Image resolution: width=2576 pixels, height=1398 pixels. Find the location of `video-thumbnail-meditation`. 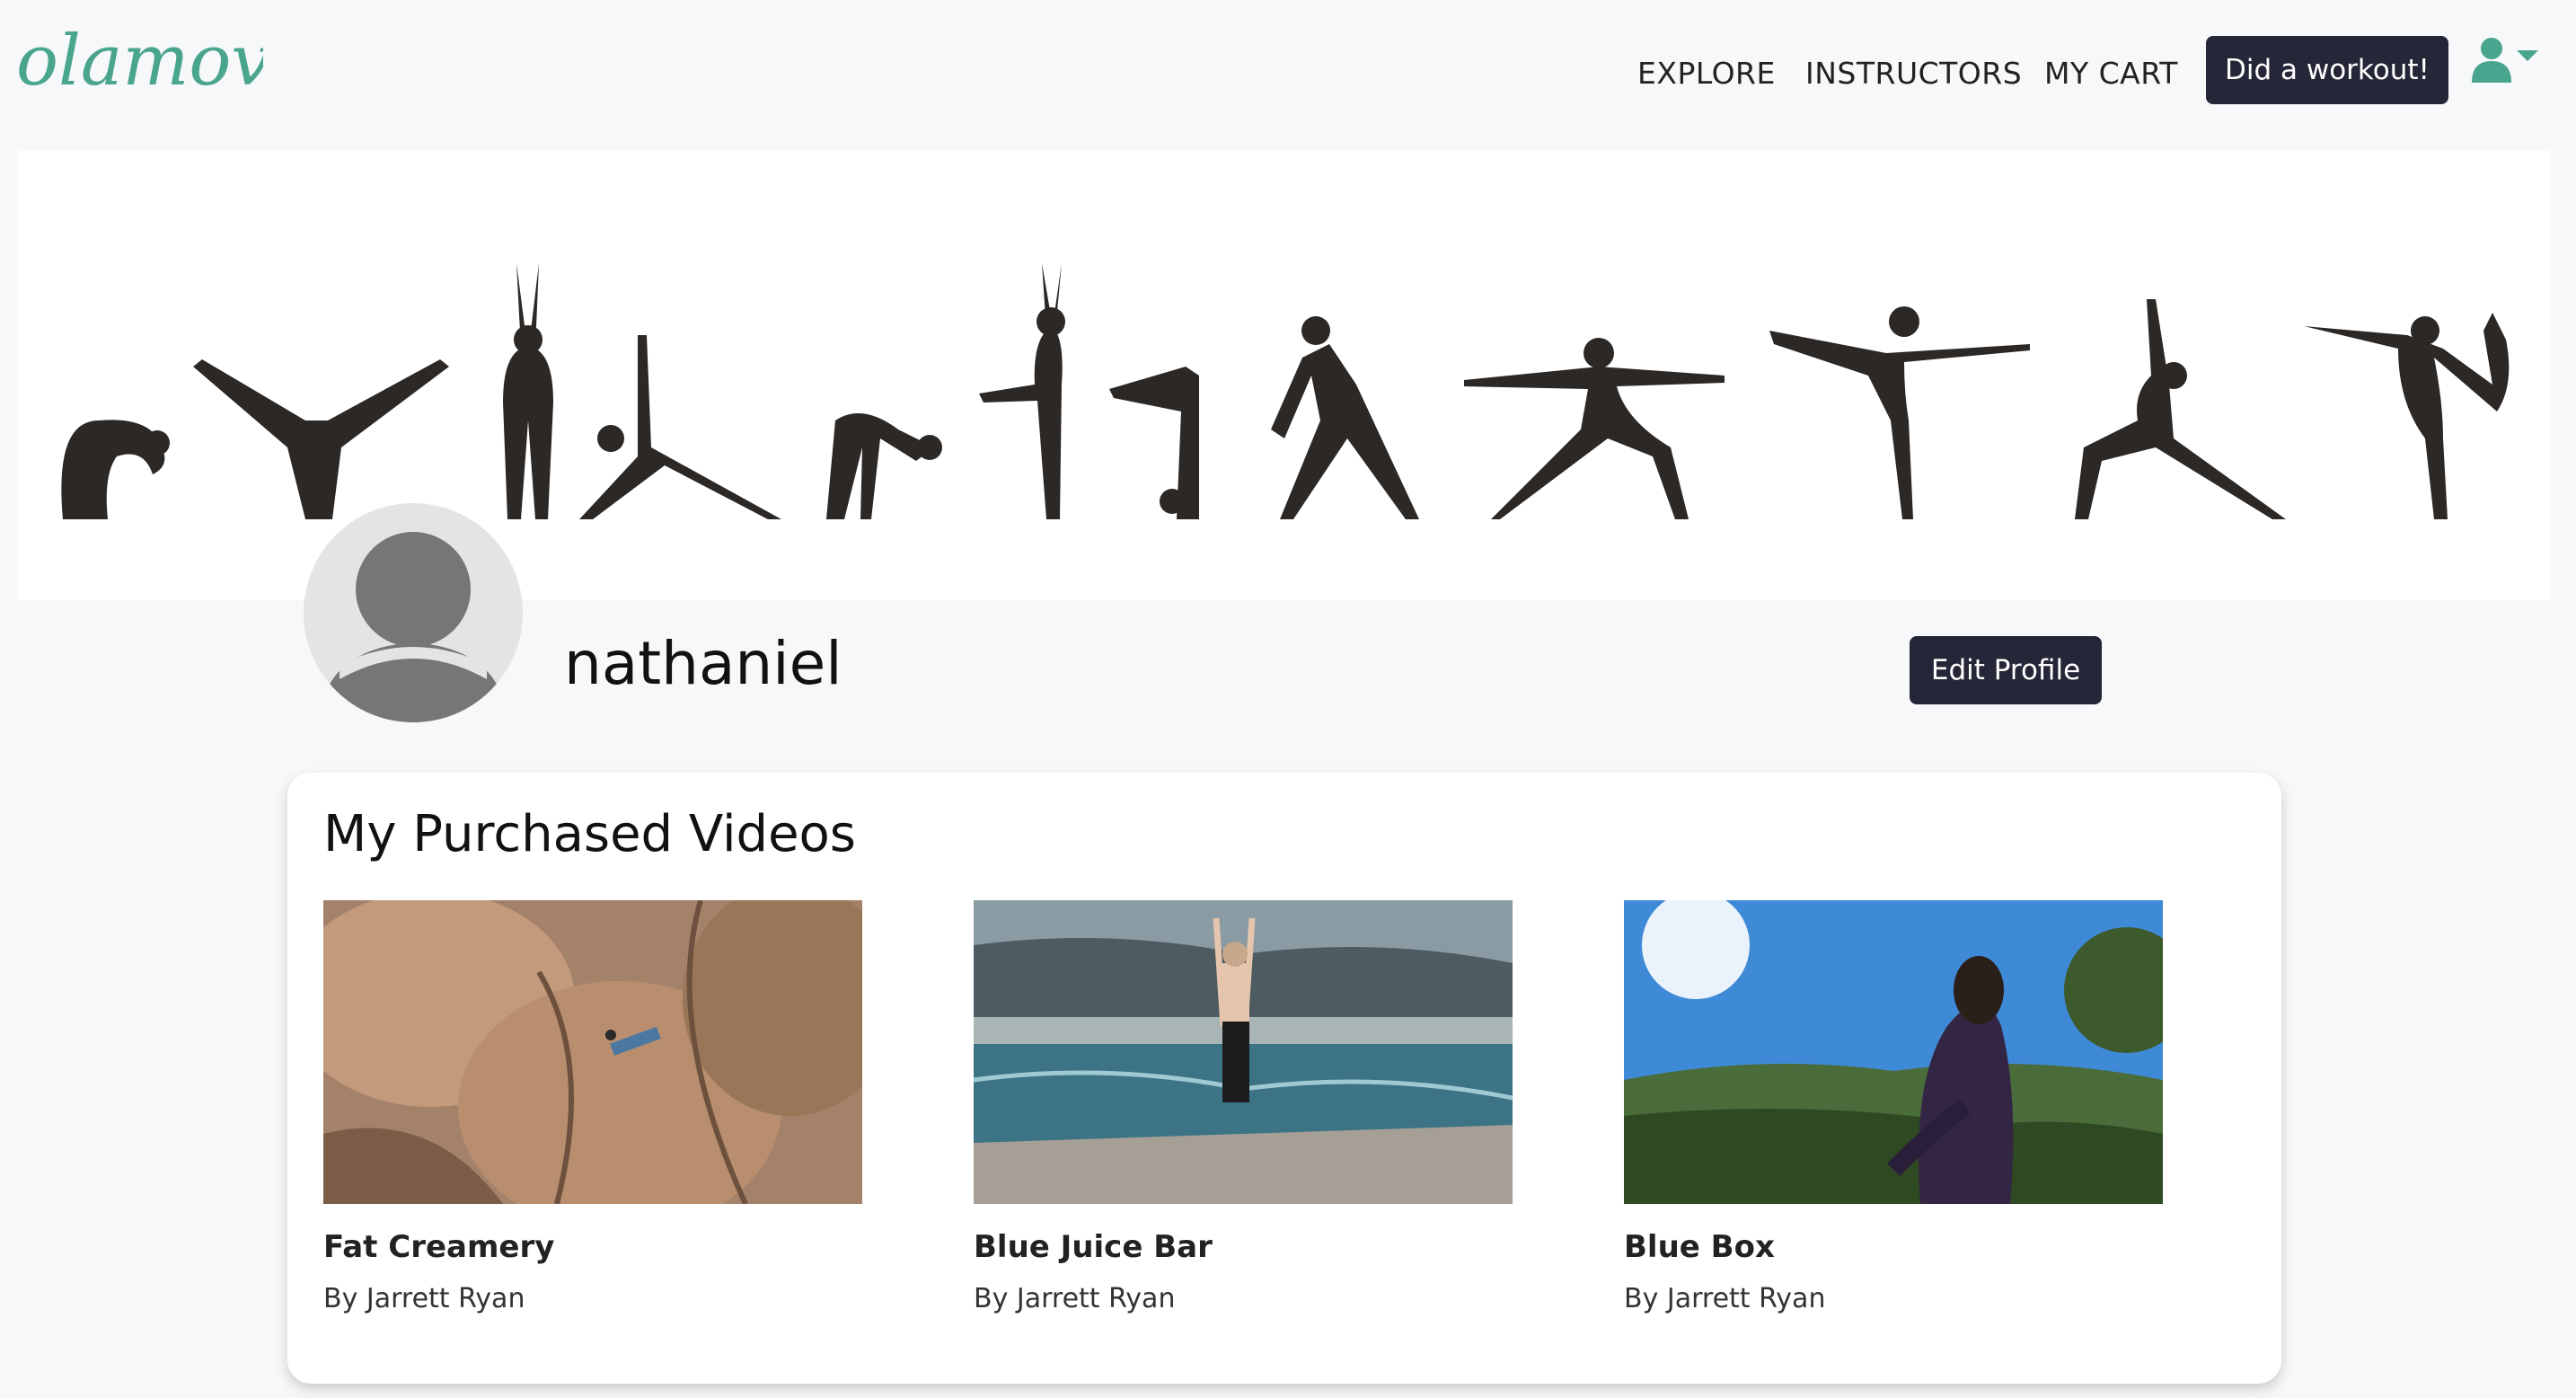

video-thumbnail-meditation is located at coordinates (1894, 1052).